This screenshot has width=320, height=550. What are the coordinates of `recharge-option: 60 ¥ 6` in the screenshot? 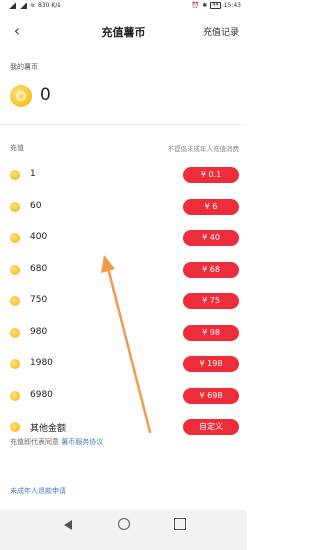 It's located at (123, 208).